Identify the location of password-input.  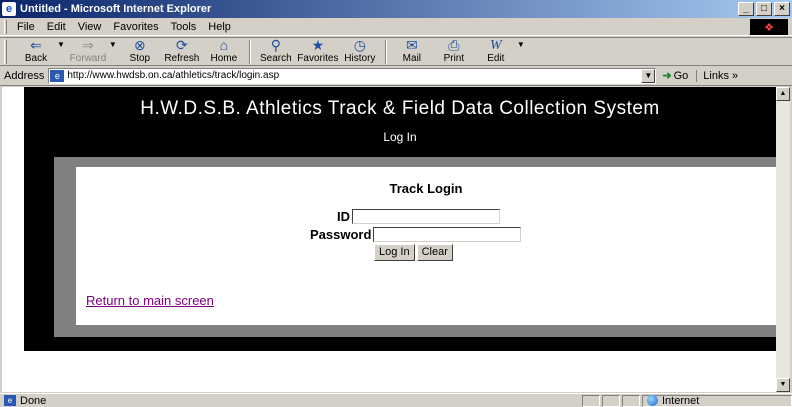
(447, 234).